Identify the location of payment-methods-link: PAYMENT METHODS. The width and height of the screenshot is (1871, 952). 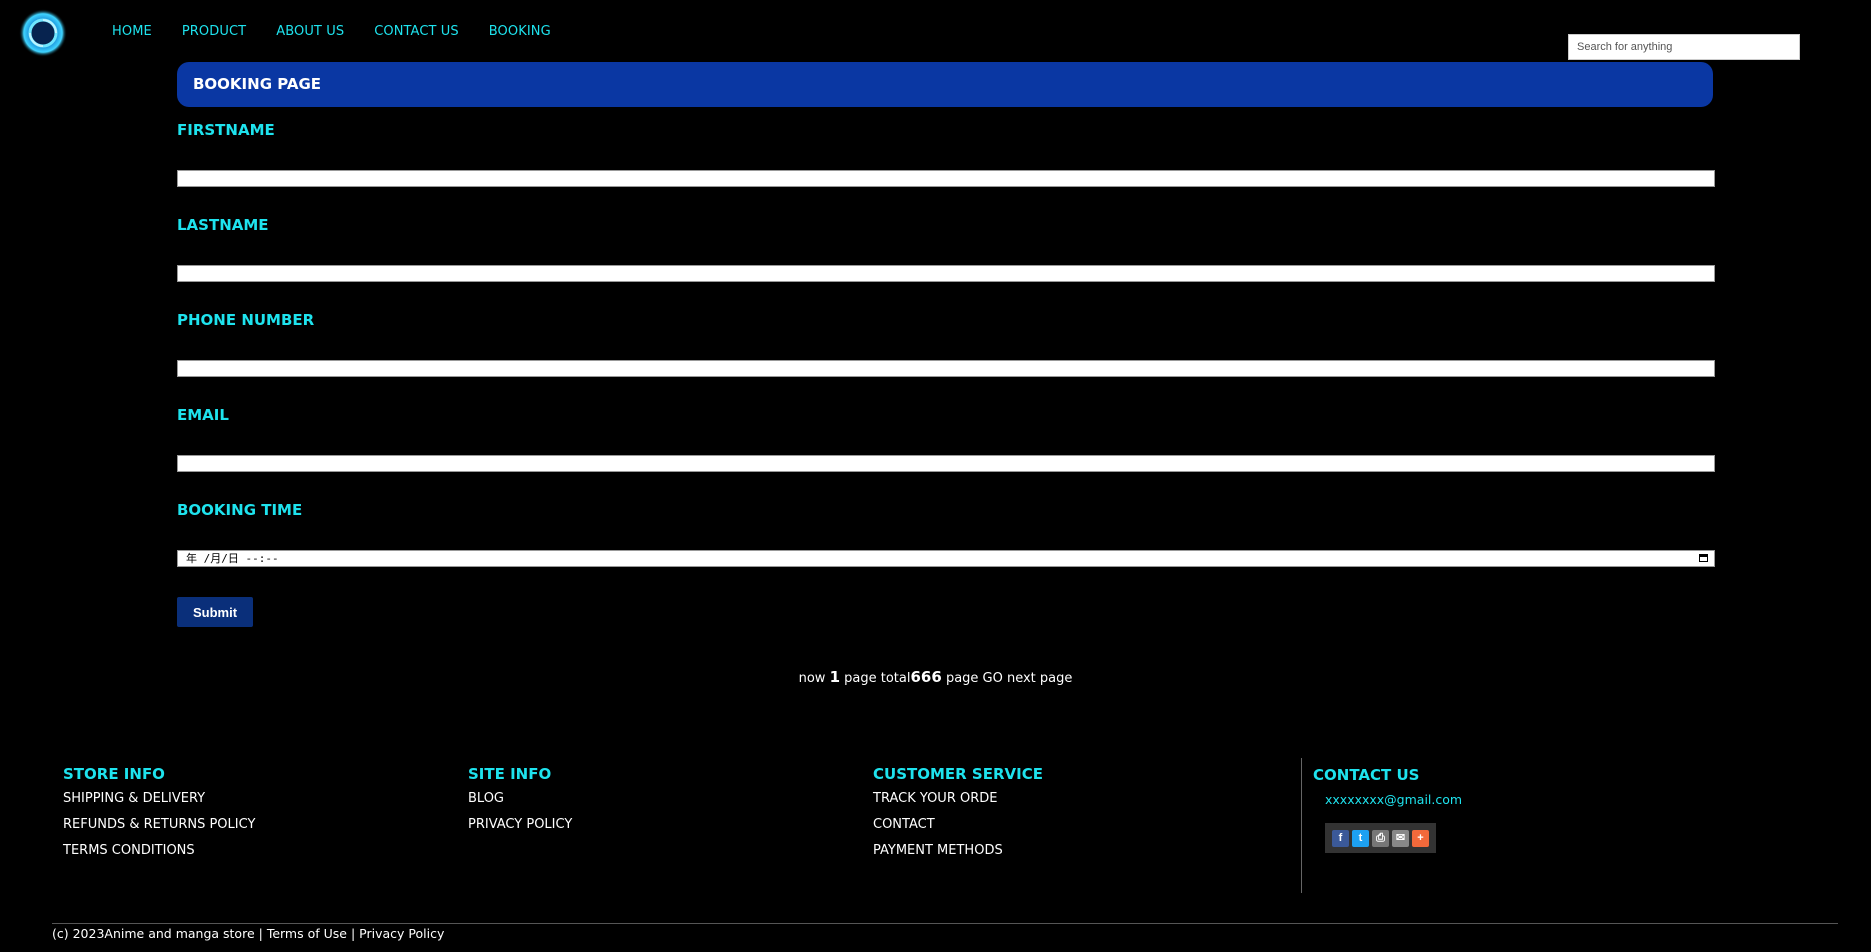
(958, 850).